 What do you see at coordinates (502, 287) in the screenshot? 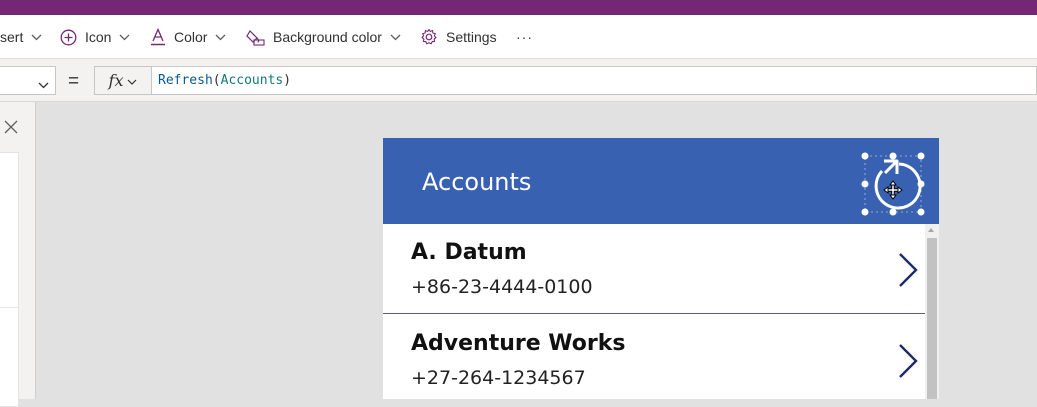
I see `account-phone: +86-23-4444-0100` at bounding box center [502, 287].